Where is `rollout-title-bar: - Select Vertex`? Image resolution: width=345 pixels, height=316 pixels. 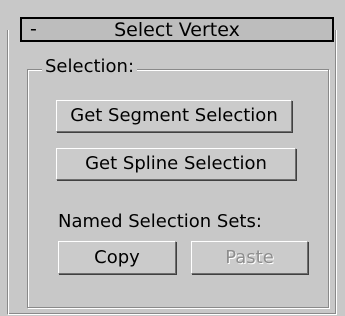
rollout-title-bar: - Select Vertex is located at coordinates (177, 29).